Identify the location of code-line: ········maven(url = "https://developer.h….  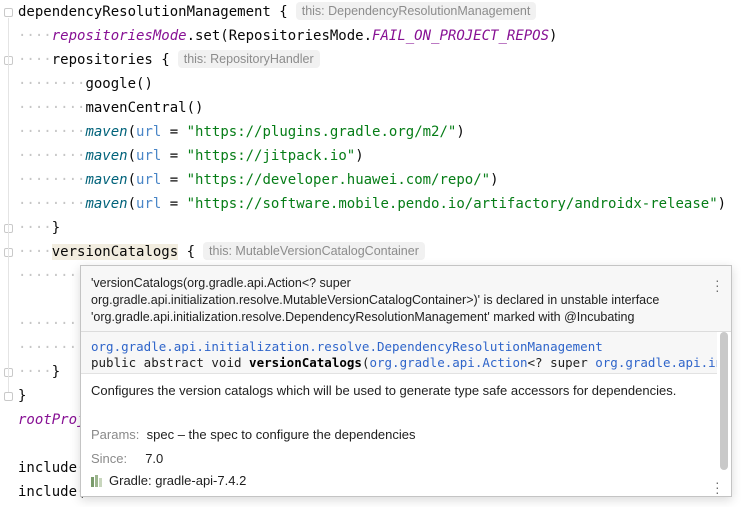
(258, 180).